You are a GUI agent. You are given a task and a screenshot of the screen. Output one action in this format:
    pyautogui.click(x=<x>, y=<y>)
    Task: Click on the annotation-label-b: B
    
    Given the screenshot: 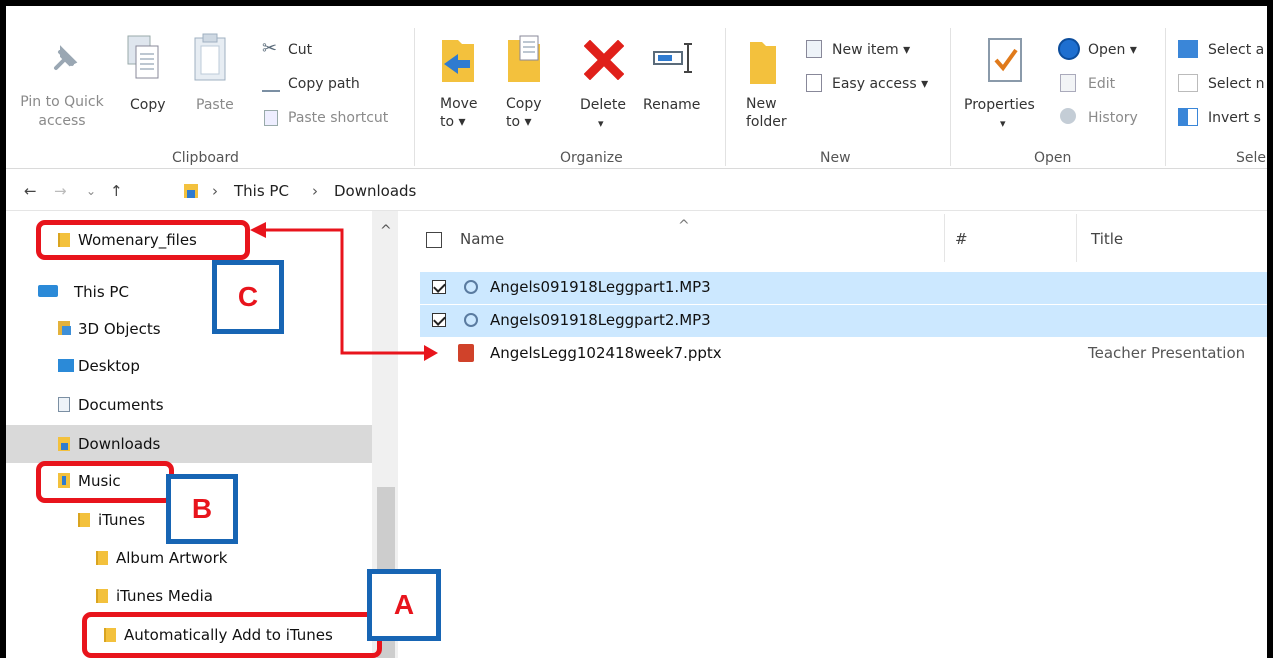 What is the action you would take?
    pyautogui.click(x=202, y=509)
    